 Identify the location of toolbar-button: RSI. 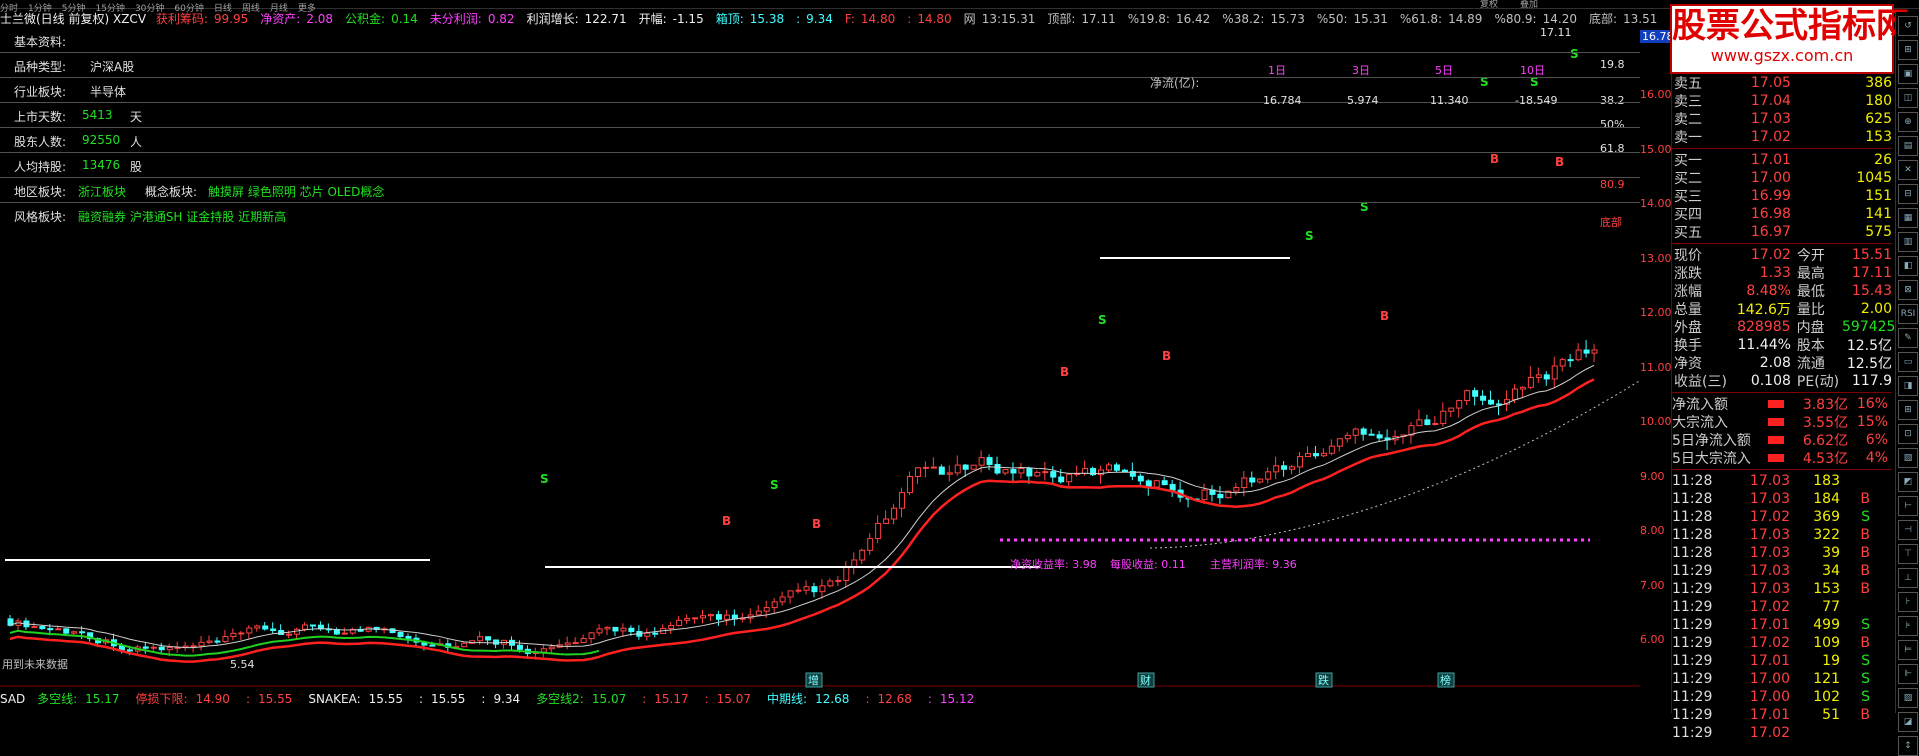
(1908, 314).